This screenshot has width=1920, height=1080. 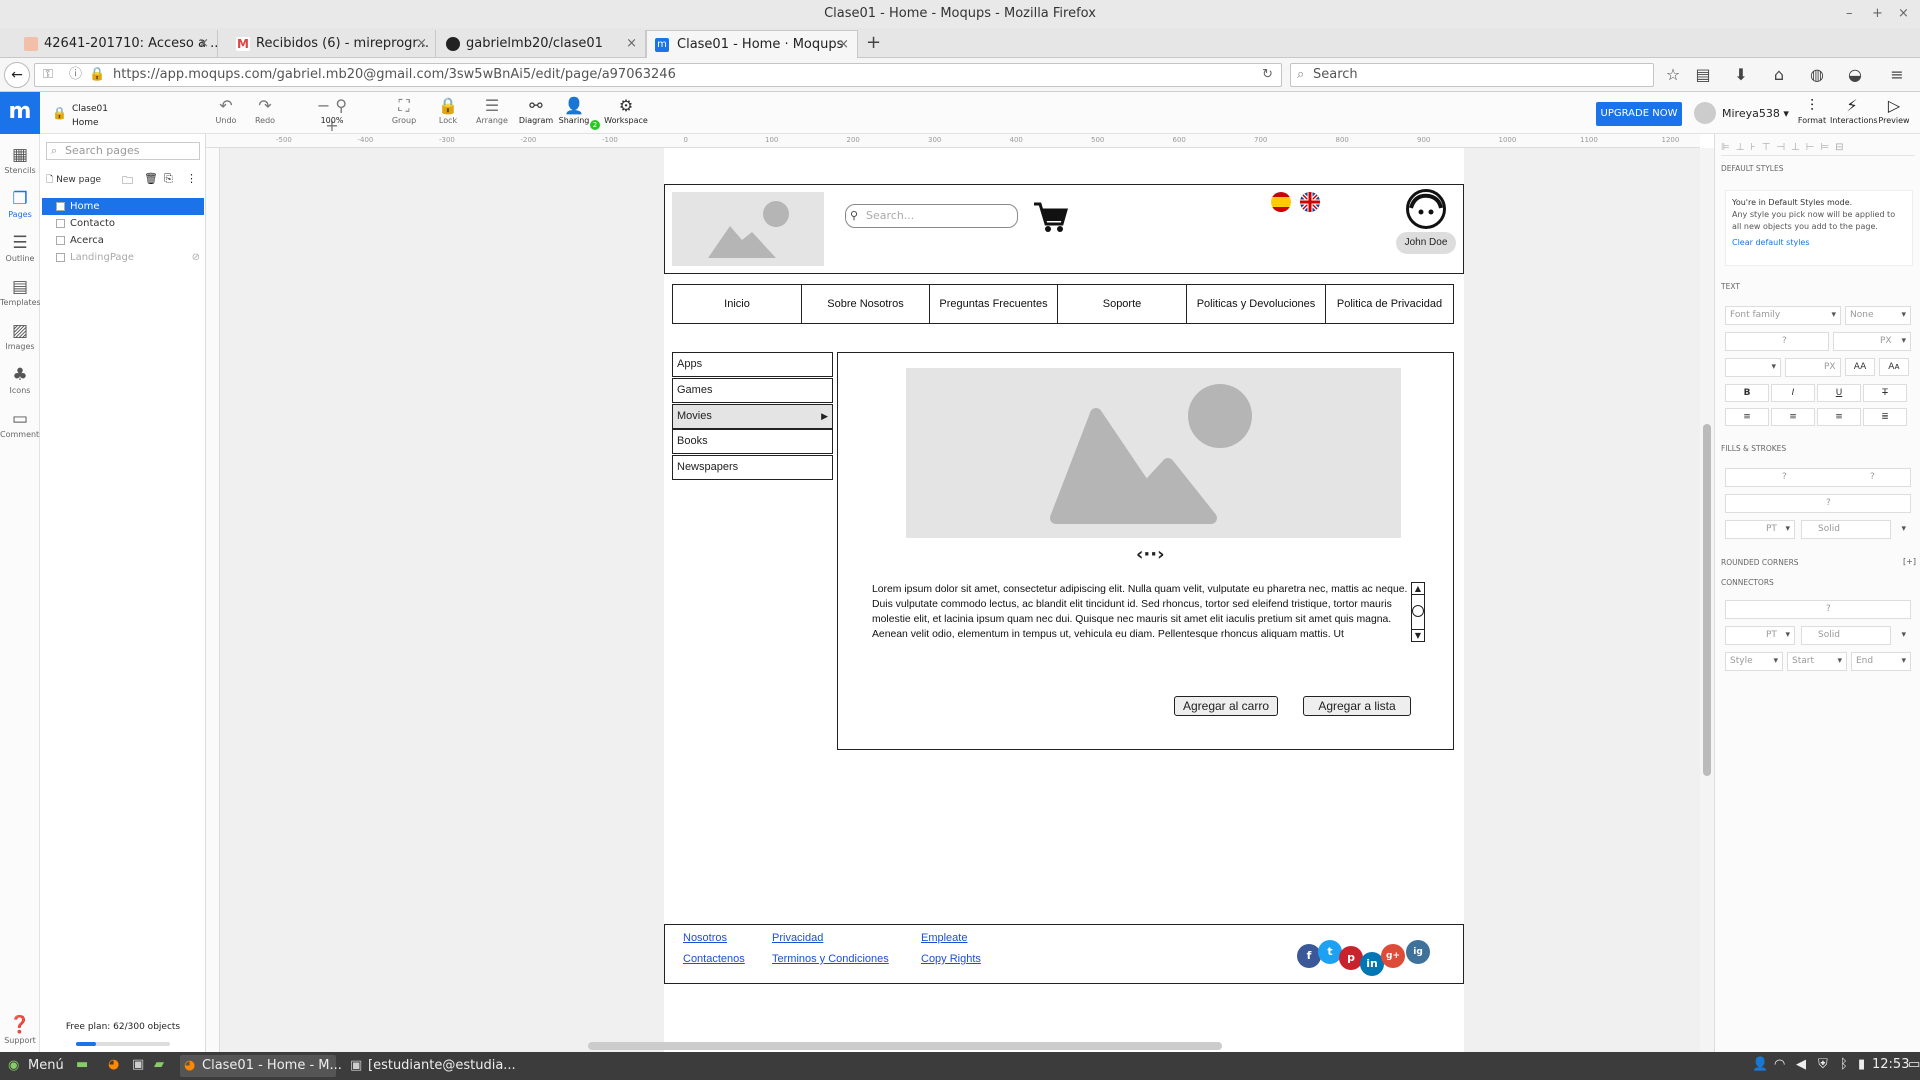 I want to click on align-center-icon: ≡, so click(x=1793, y=417).